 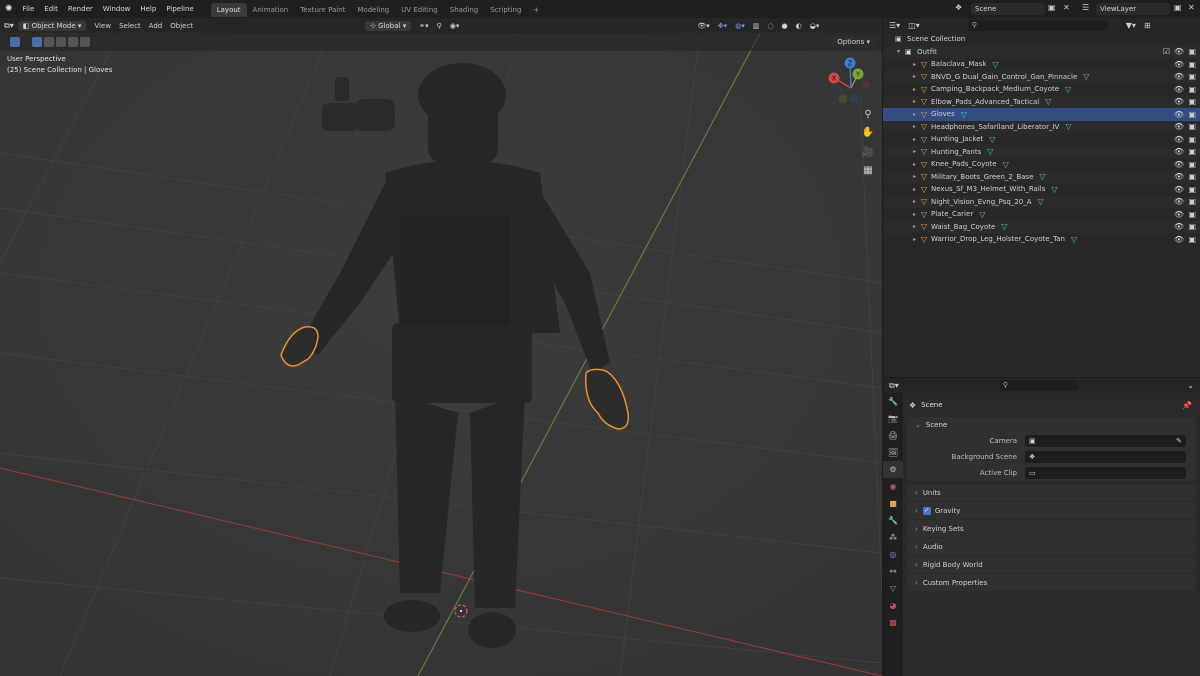 I want to click on menu-select: Select, so click(x=130, y=26).